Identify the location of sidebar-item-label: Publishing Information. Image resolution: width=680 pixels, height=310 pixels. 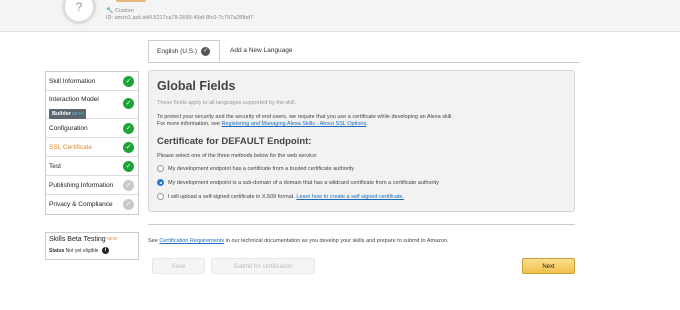
(81, 185).